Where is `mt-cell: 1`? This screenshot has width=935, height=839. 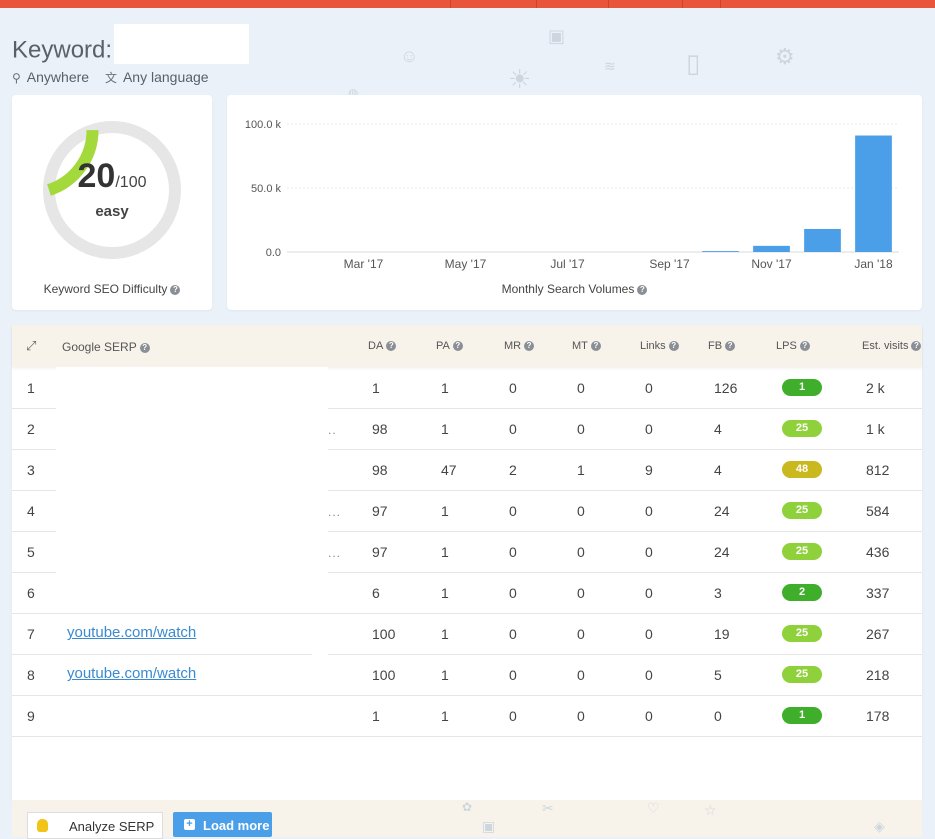
mt-cell: 1 is located at coordinates (581, 470).